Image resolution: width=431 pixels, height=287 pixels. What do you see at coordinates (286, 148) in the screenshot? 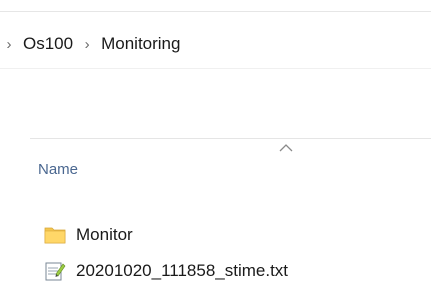
I see `sort-ascending-icon` at bounding box center [286, 148].